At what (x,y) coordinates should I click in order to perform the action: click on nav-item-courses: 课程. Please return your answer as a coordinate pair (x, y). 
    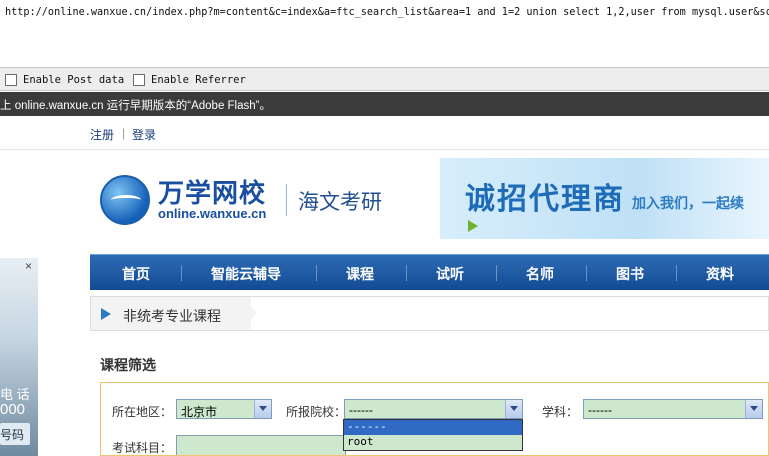
    Looking at the image, I should click on (360, 274).